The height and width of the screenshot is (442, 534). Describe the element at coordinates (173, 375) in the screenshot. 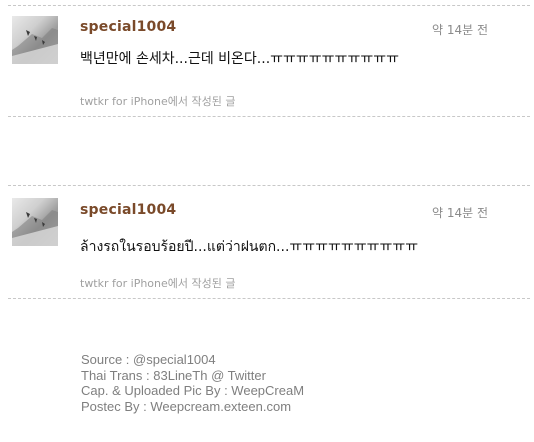

I see `credit-translator: Thai Trans : 83LineTh @ Twitter` at that location.